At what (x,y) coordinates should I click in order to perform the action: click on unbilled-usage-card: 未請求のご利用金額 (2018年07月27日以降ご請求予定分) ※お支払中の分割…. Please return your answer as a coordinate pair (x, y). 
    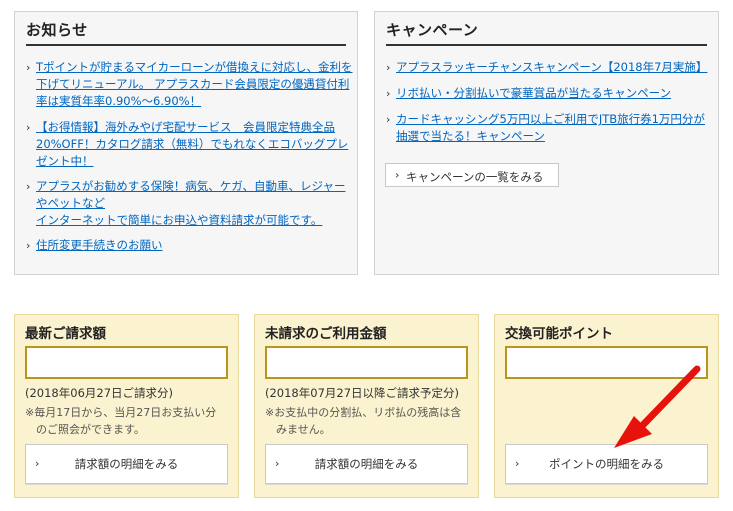
    Looking at the image, I should click on (366, 406).